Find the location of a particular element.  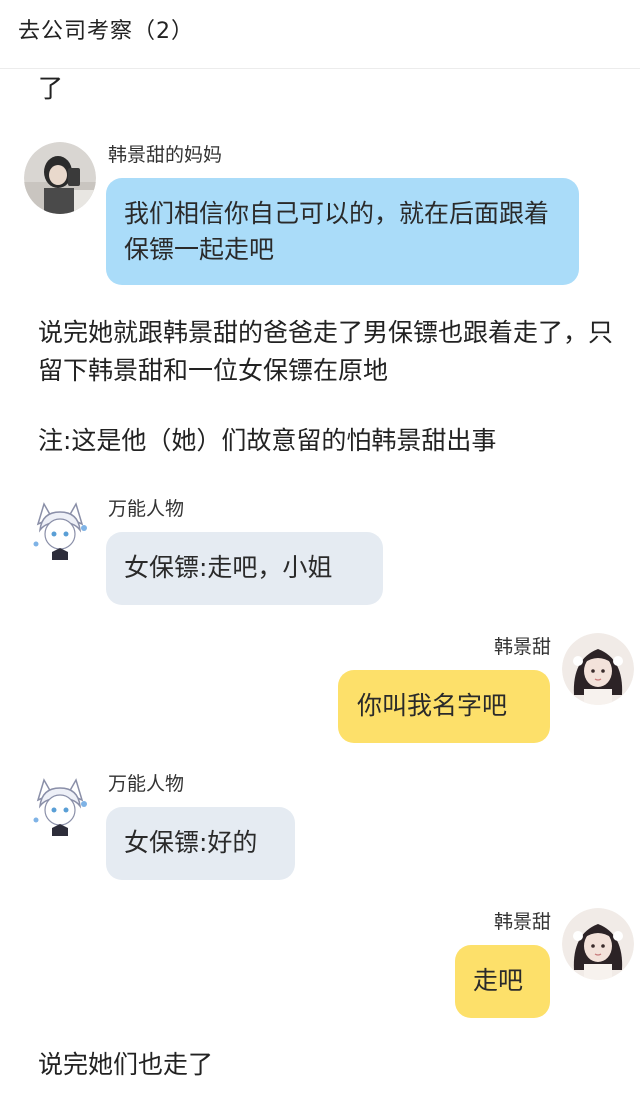

message-bubble: 我们相信你自己可以的，就在后面跟着保镖一起走吧 is located at coordinates (342, 231).